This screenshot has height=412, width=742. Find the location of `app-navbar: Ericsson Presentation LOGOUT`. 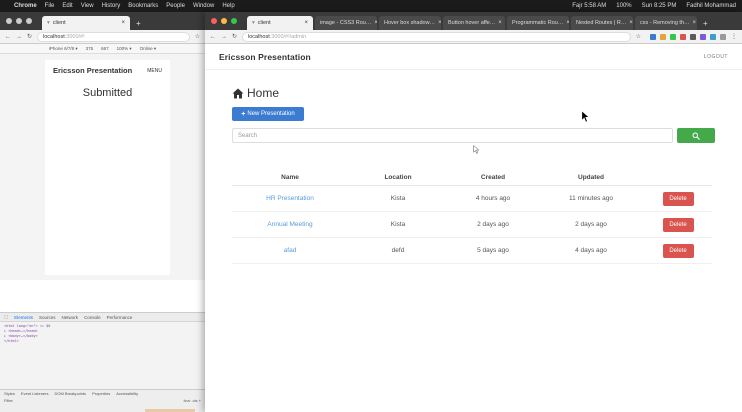

app-navbar: Ericsson Presentation LOGOUT is located at coordinates (473, 57).